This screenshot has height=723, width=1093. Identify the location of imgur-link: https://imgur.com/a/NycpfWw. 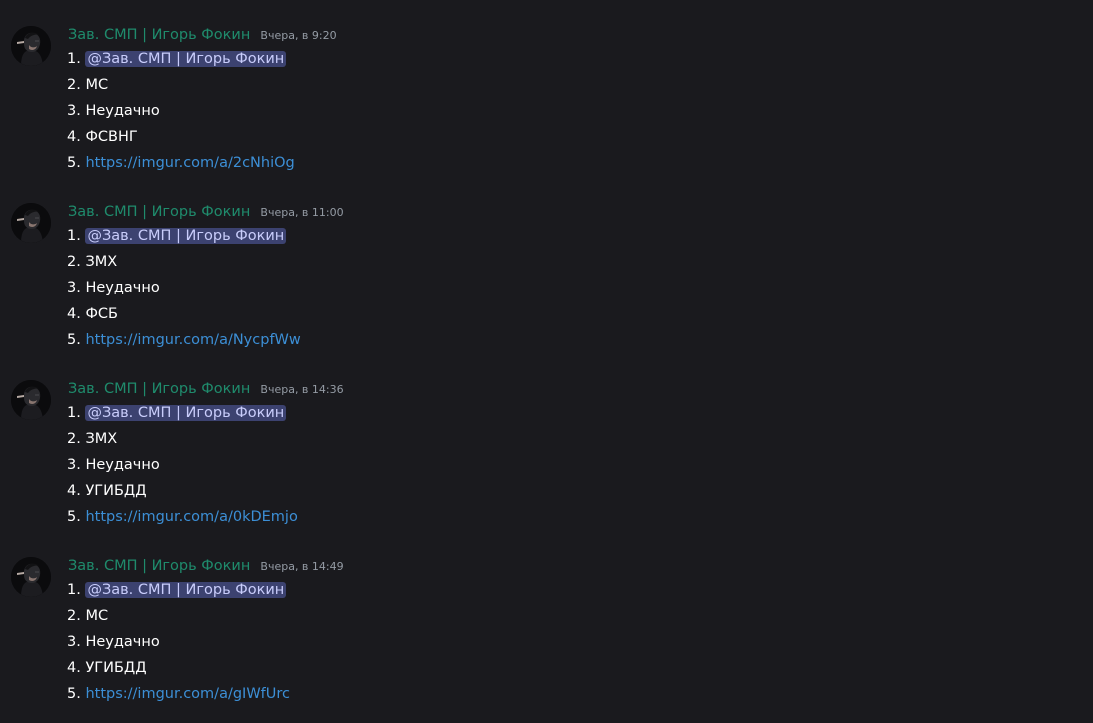
(192, 340).